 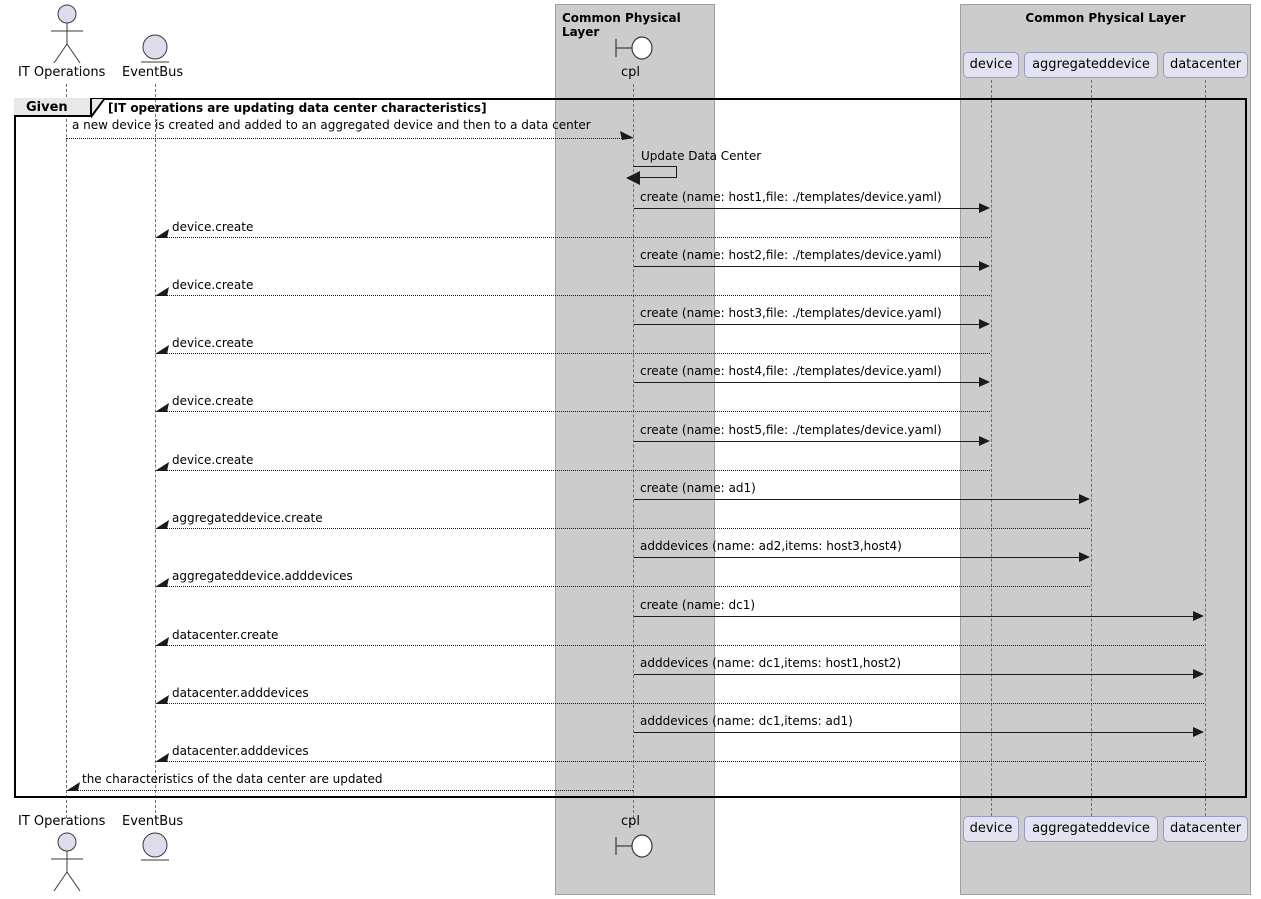 I want to click on message-arrowhead-m20, so click(x=162, y=699).